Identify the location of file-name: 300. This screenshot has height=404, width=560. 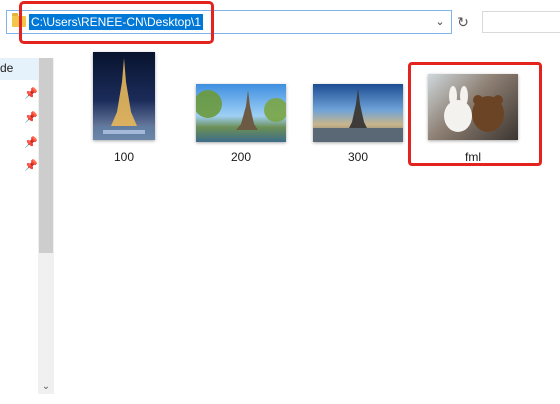
(358, 157).